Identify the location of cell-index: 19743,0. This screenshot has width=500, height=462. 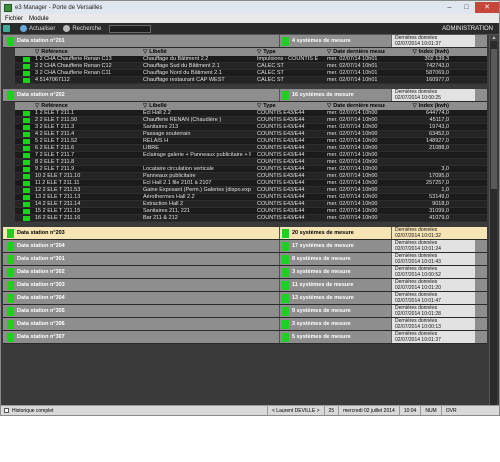
(439, 127).